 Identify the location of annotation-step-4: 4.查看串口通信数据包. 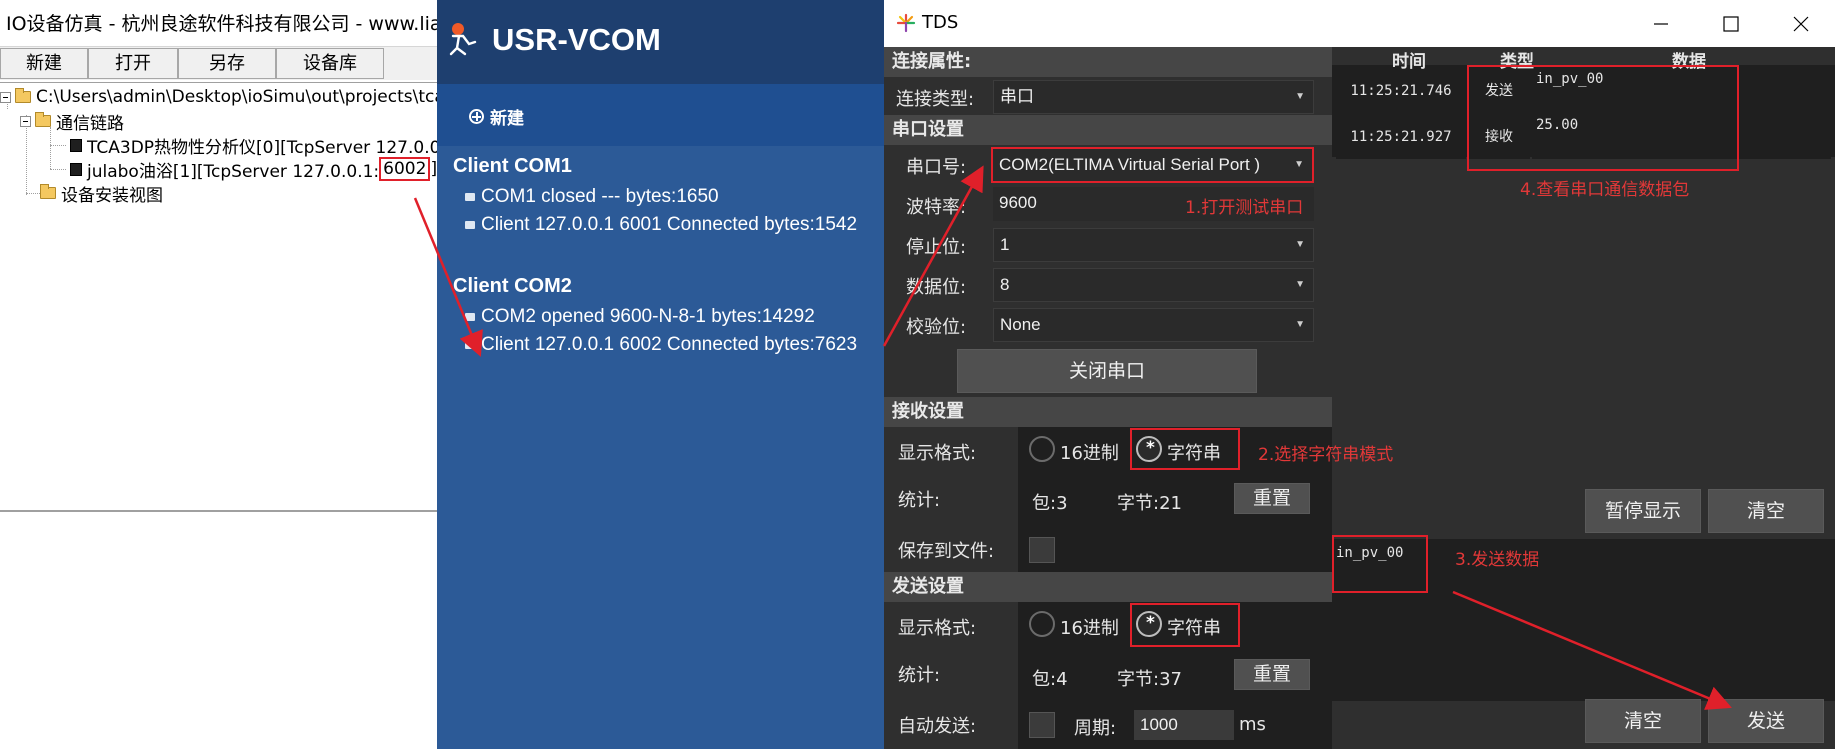
(1605, 190).